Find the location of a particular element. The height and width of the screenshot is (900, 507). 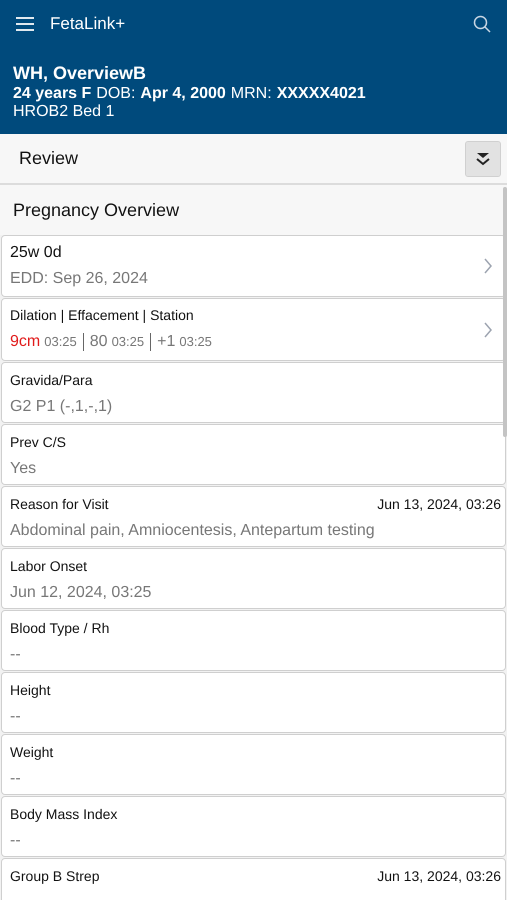

cervical-exam-card: Dilation | Effacement | Station 9cm 03:25 80 03:25 +1 03:25 is located at coordinates (253, 329).